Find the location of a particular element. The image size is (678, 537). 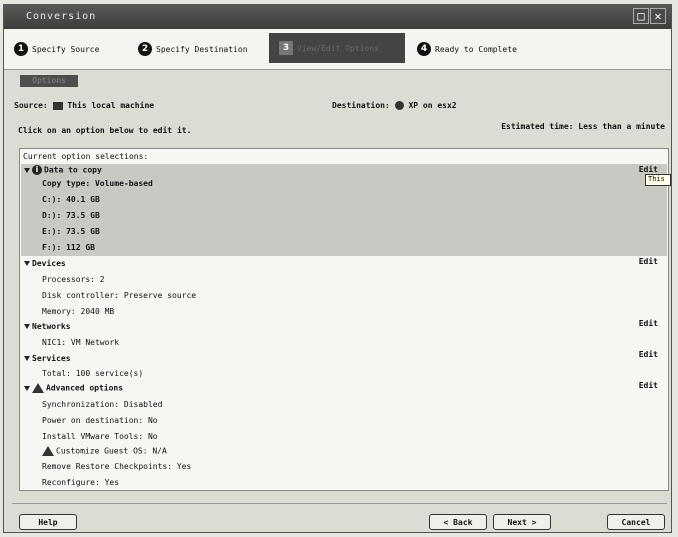

section-title: Devices is located at coordinates (49, 263).